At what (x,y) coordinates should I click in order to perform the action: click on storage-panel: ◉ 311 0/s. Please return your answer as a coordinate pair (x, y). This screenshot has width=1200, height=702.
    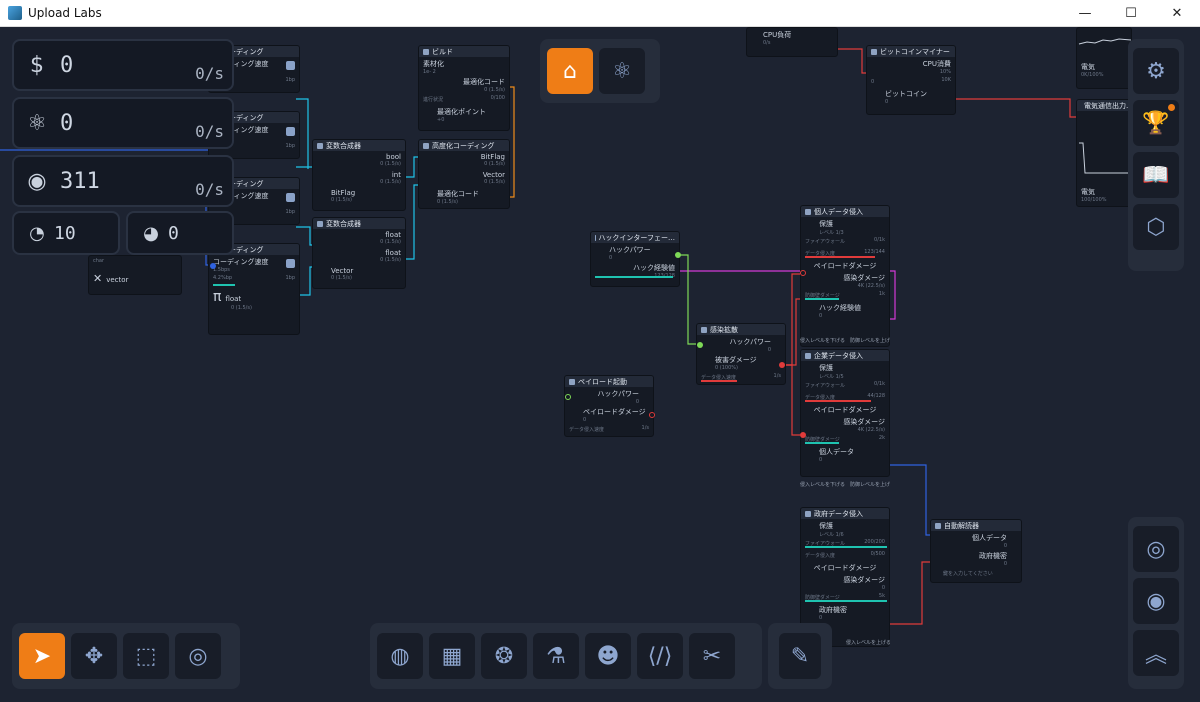
    Looking at the image, I should click on (123, 181).